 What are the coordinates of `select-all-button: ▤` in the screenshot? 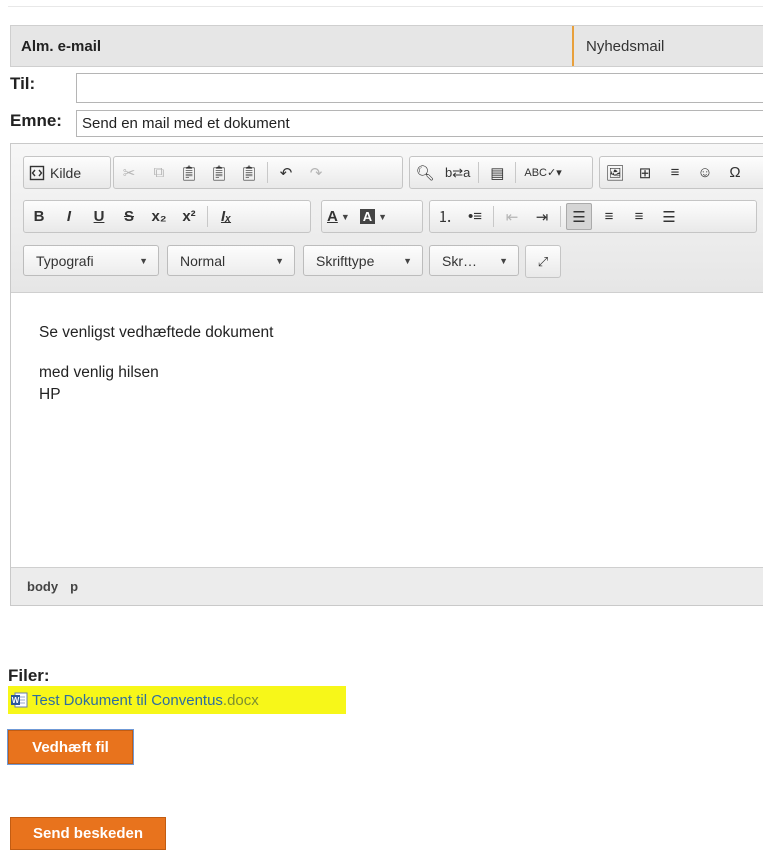 It's located at (497, 172).